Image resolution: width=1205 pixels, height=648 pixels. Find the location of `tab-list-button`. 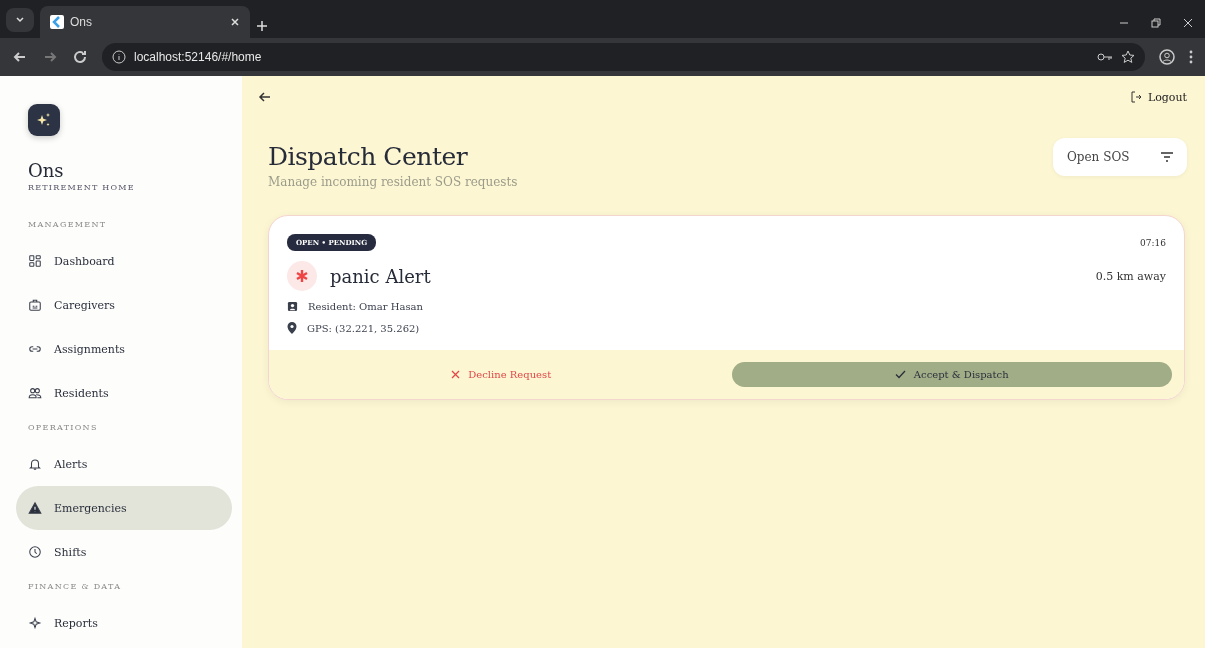

tab-list-button is located at coordinates (20, 20).